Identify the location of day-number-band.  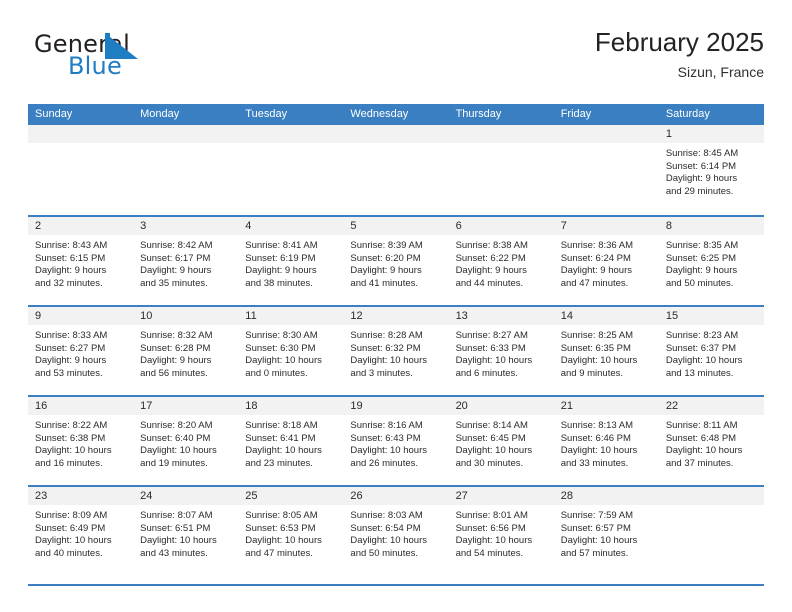
(711, 496).